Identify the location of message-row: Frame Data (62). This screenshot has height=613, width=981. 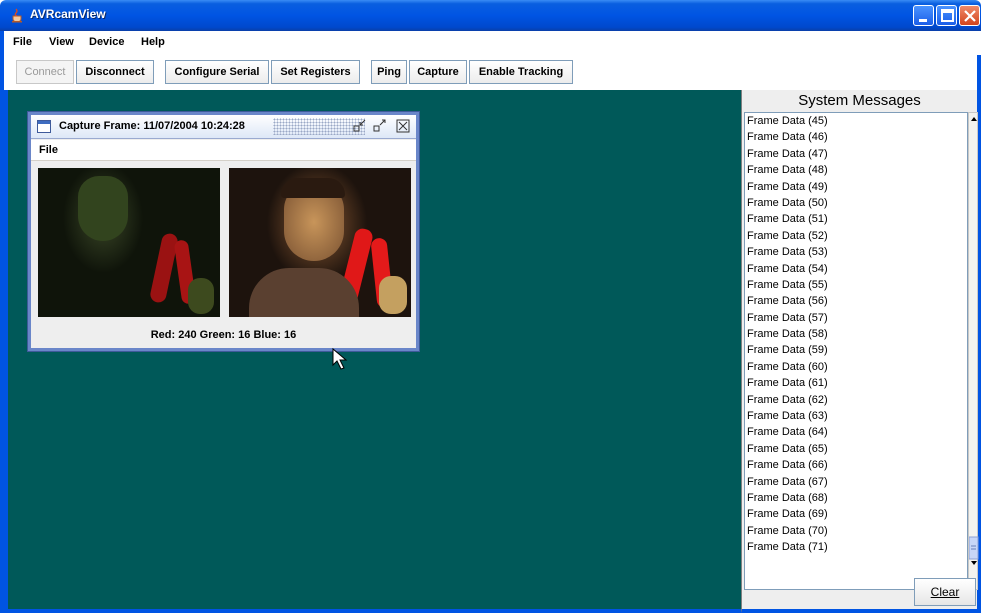
(856, 400).